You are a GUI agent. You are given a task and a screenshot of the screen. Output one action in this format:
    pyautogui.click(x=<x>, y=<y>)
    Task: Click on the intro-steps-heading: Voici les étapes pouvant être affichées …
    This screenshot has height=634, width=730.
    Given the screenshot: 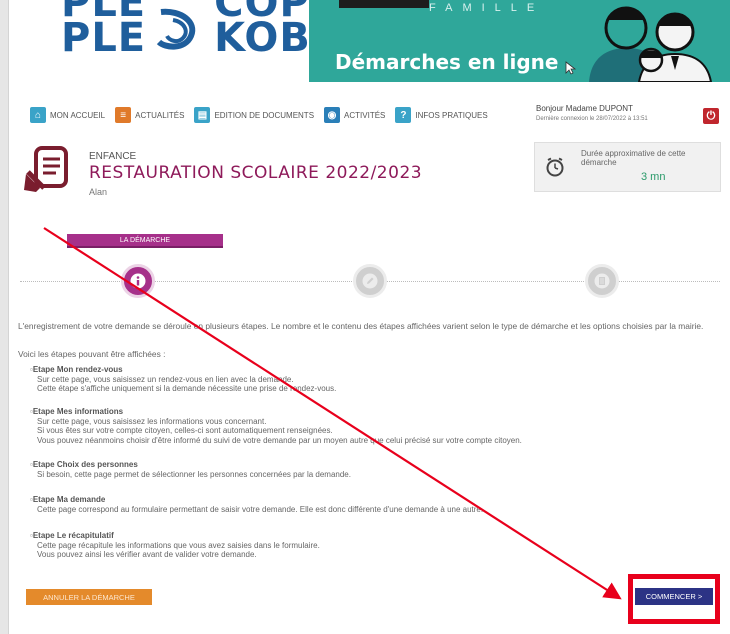 What is the action you would take?
    pyautogui.click(x=92, y=354)
    